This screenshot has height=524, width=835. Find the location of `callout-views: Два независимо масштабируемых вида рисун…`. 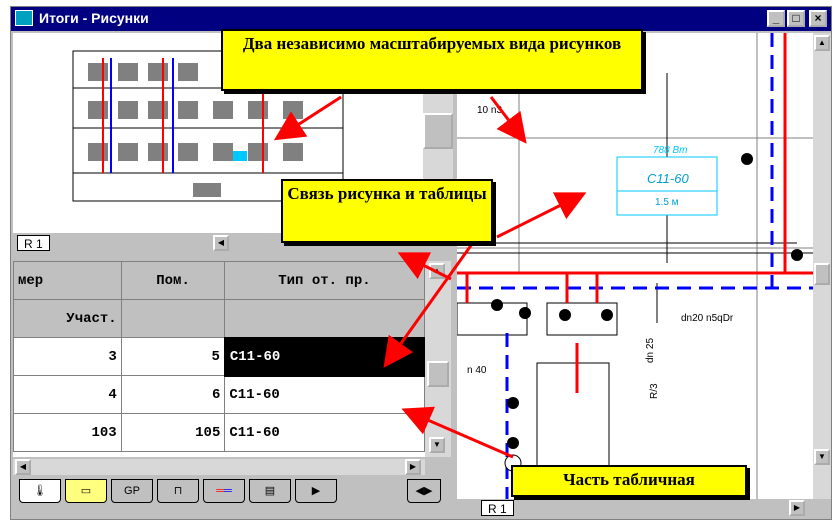

callout-views: Два независимо масштабируемых вида рисун… is located at coordinates (432, 60).